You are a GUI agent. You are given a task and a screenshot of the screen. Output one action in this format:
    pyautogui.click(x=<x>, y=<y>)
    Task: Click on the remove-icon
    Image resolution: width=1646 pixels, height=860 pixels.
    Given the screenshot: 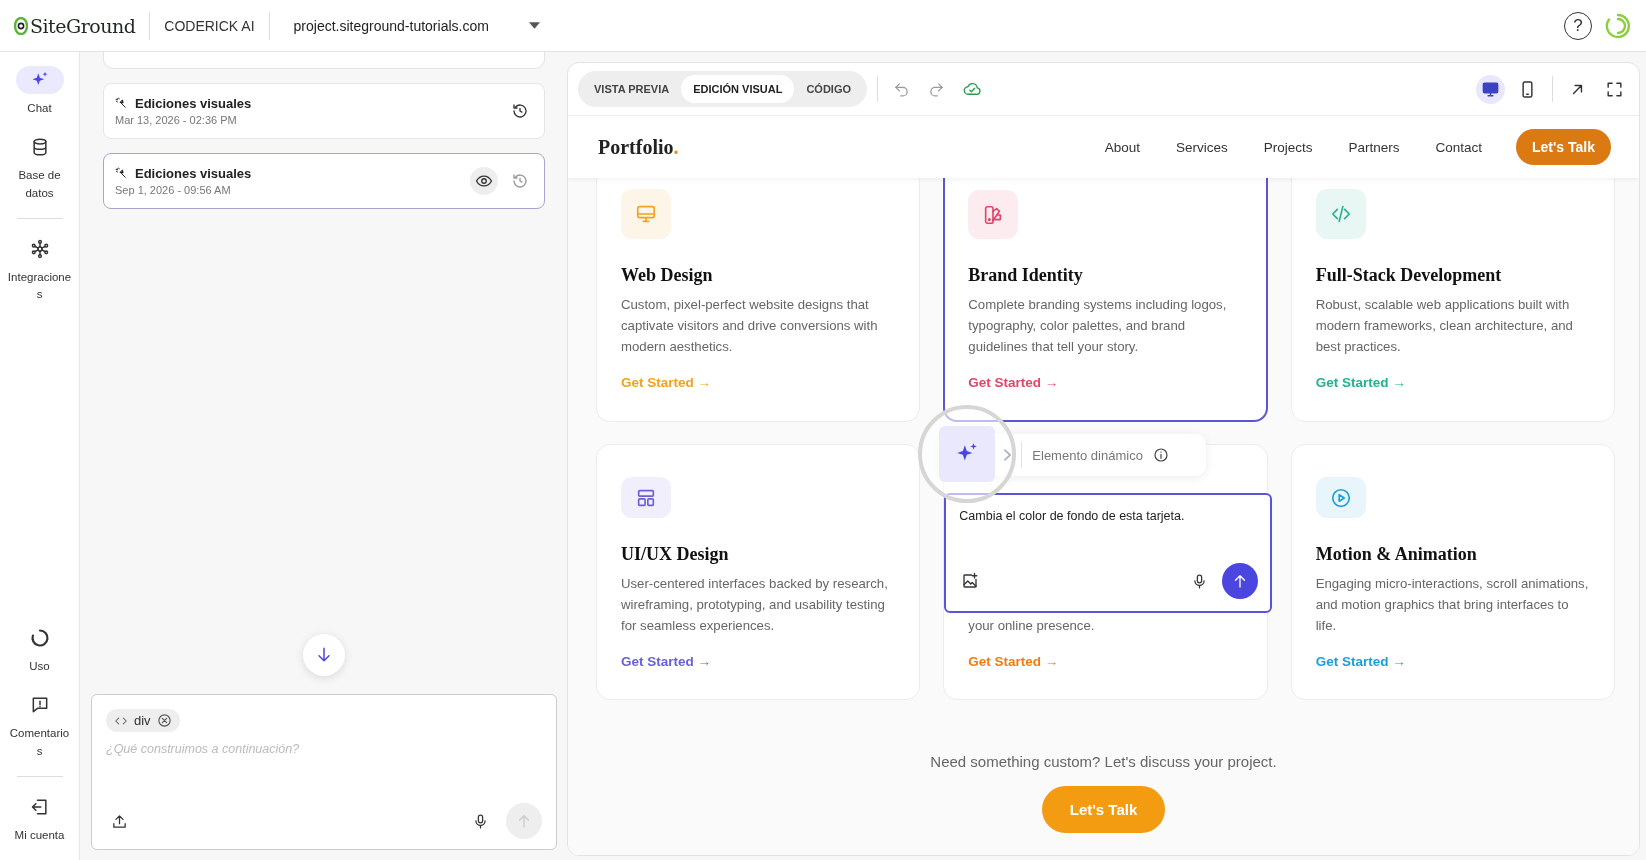 What is the action you would take?
    pyautogui.click(x=164, y=720)
    